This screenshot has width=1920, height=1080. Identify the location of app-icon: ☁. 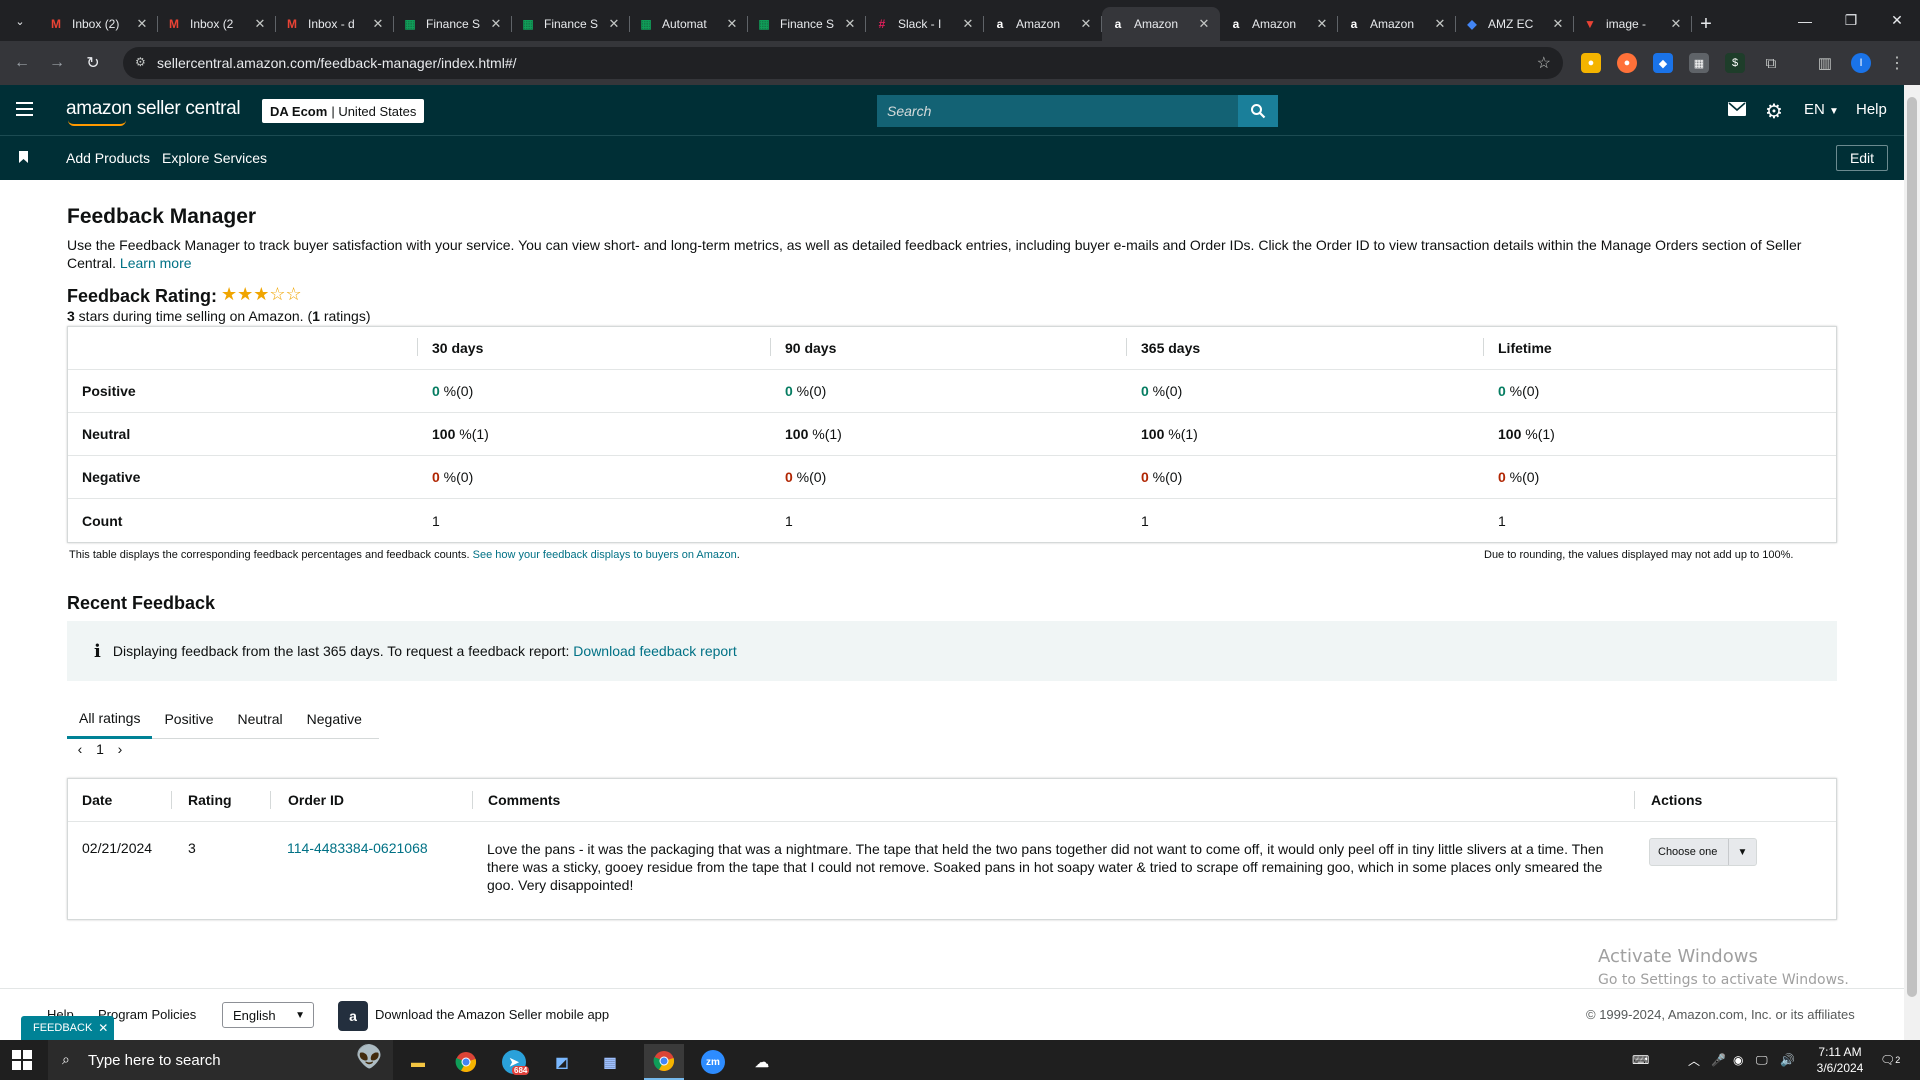
(762, 1062).